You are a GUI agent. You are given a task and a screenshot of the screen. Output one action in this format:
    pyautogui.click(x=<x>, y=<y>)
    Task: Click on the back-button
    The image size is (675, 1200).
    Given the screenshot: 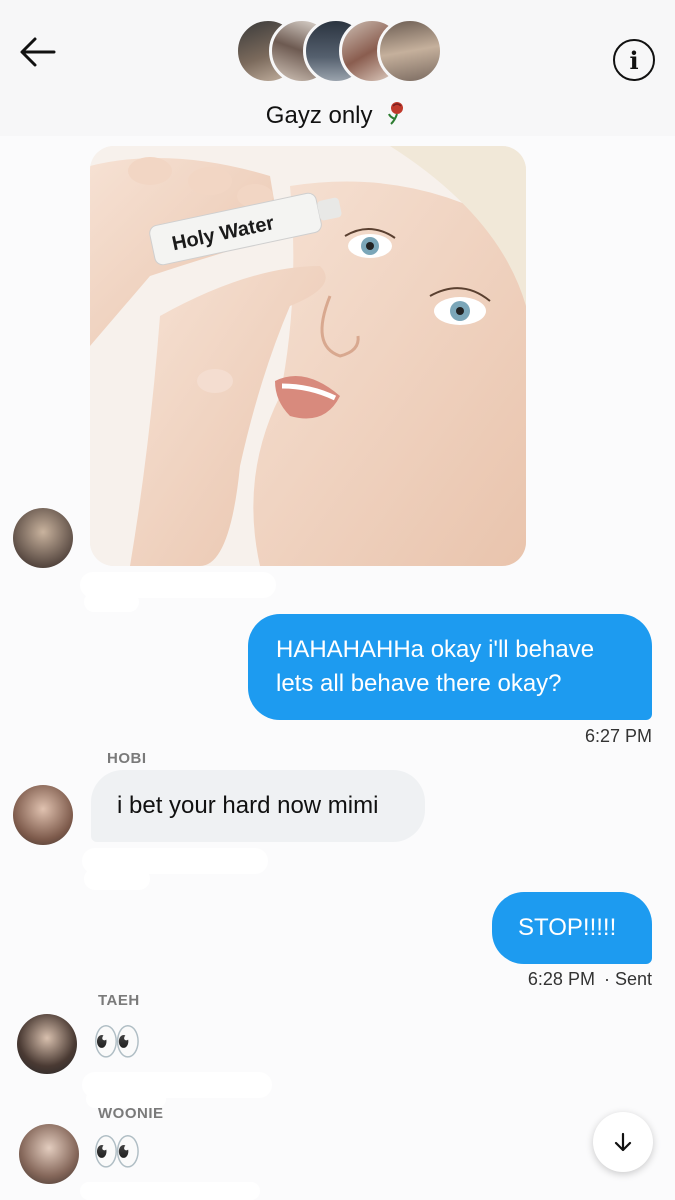 What is the action you would take?
    pyautogui.click(x=38, y=52)
    